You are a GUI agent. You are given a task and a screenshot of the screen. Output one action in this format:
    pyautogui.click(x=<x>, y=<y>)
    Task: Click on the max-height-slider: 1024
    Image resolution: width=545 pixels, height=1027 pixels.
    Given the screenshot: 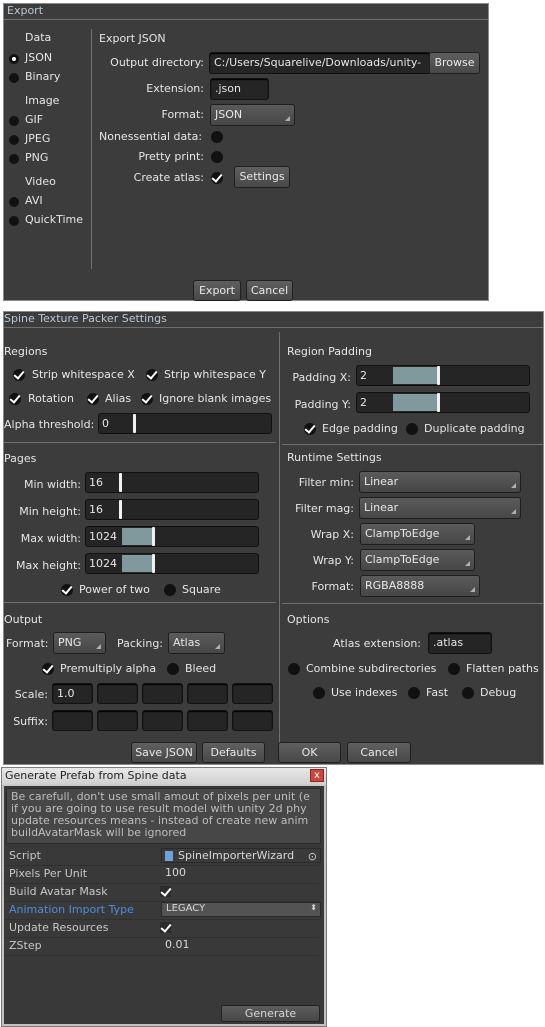 What is the action you would take?
    pyautogui.click(x=172, y=563)
    